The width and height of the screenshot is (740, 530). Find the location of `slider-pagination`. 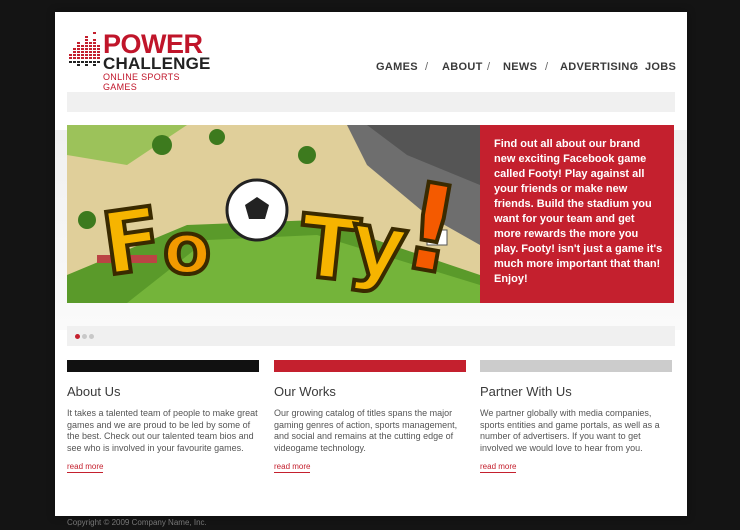

slider-pagination is located at coordinates (371, 336).